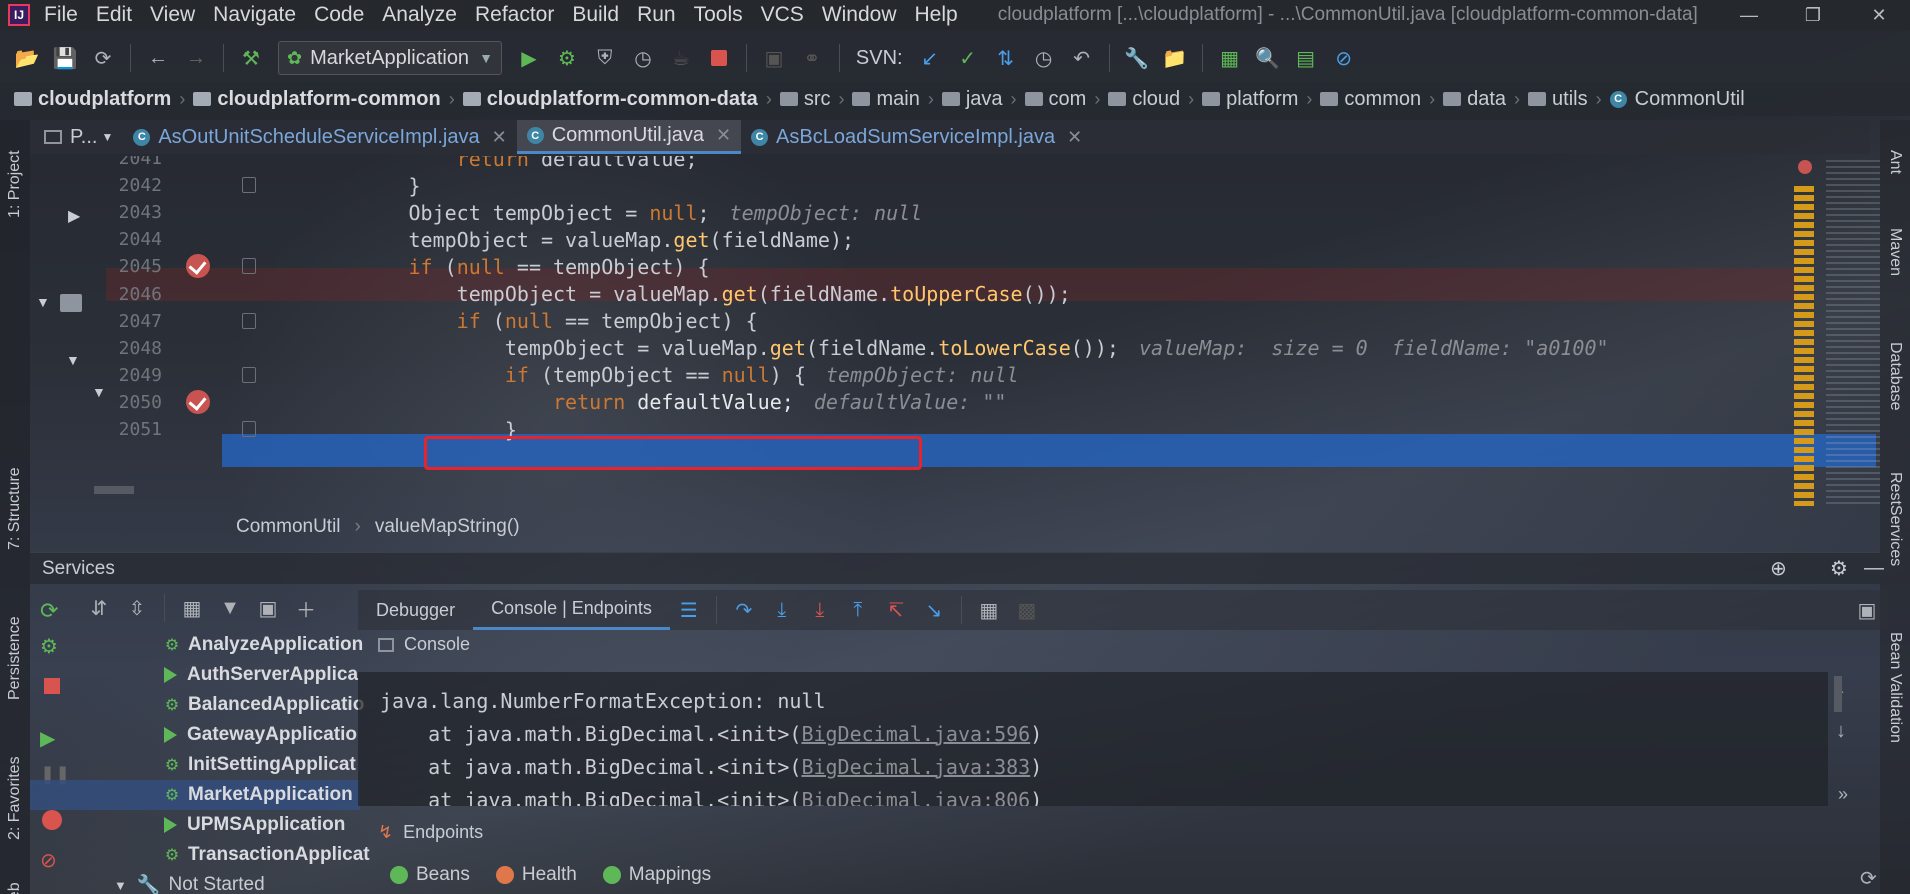 Image resolution: width=1910 pixels, height=894 pixels. I want to click on collapse-all-icon: ⇳, so click(137, 608).